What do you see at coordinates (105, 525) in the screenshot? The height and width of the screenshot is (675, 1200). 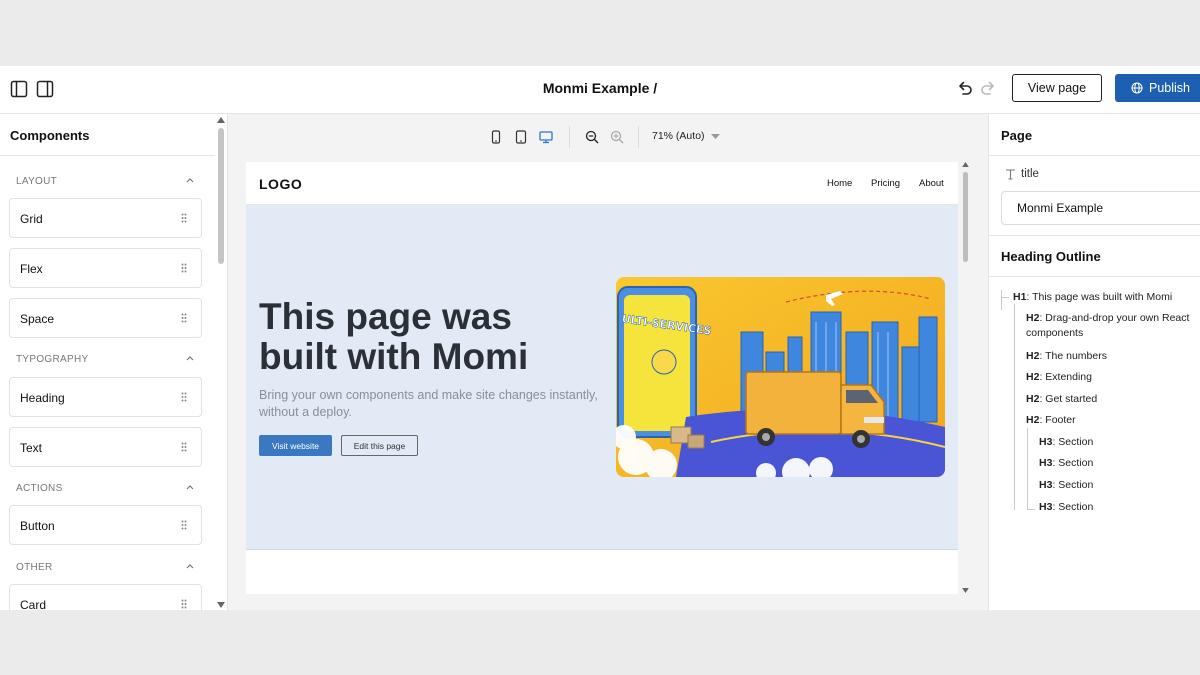 I see `component-button: Button` at bounding box center [105, 525].